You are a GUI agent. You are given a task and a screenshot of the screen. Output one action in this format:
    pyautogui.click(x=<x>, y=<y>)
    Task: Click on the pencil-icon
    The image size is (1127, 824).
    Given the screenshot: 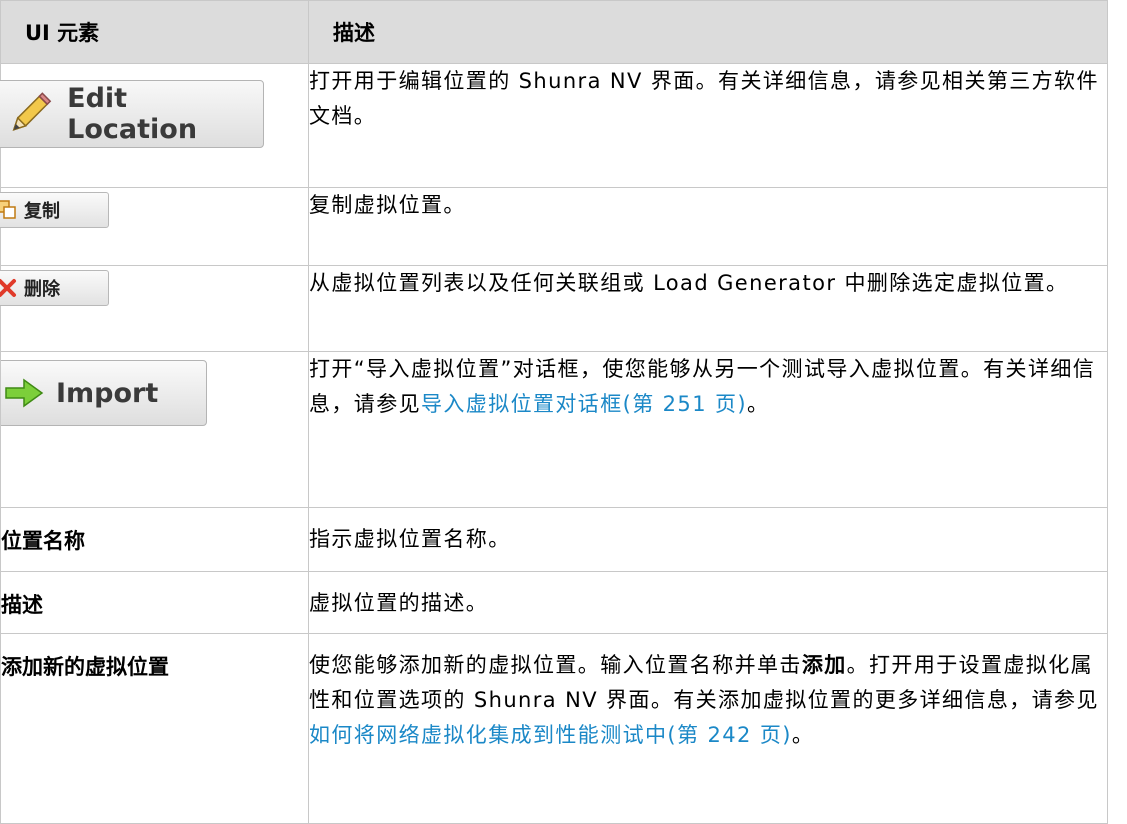 What is the action you would take?
    pyautogui.click(x=32, y=111)
    